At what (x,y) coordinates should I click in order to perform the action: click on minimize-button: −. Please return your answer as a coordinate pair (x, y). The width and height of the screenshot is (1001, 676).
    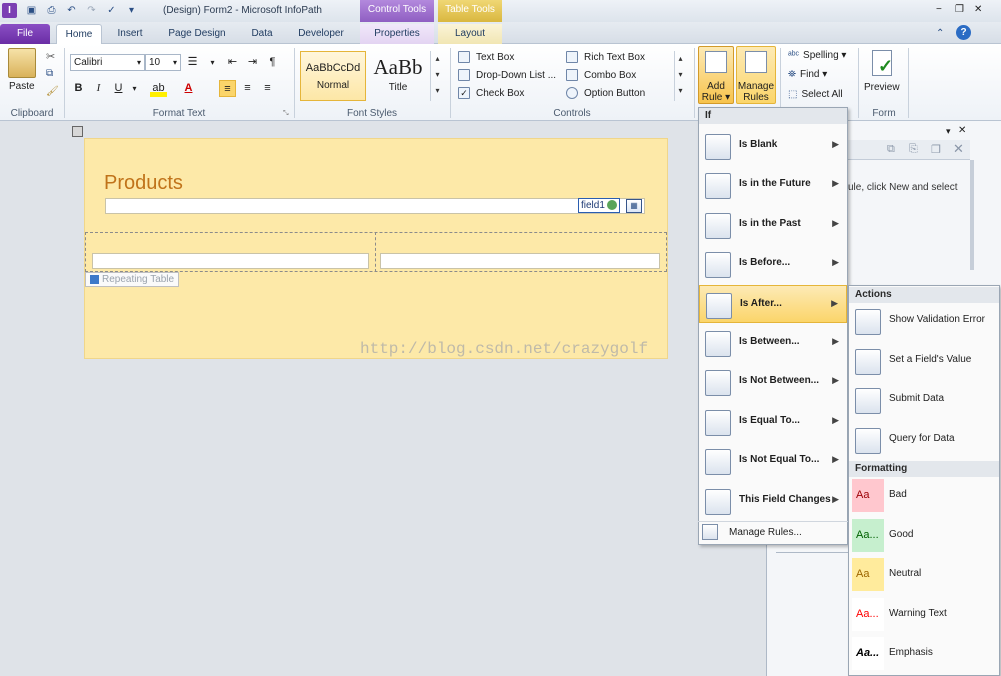
    Looking at the image, I should click on (939, 9).